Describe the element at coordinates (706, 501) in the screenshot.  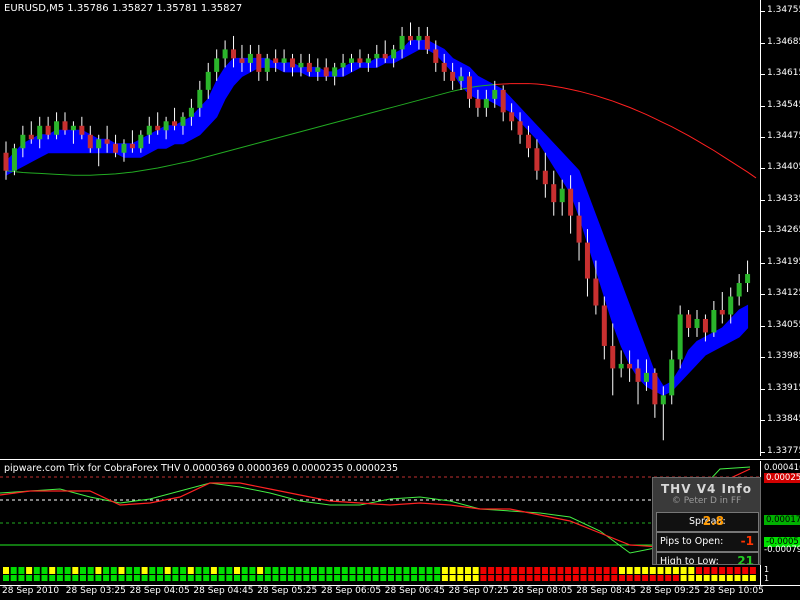
I see `info-panel-credit: © Peter D in FF` at that location.